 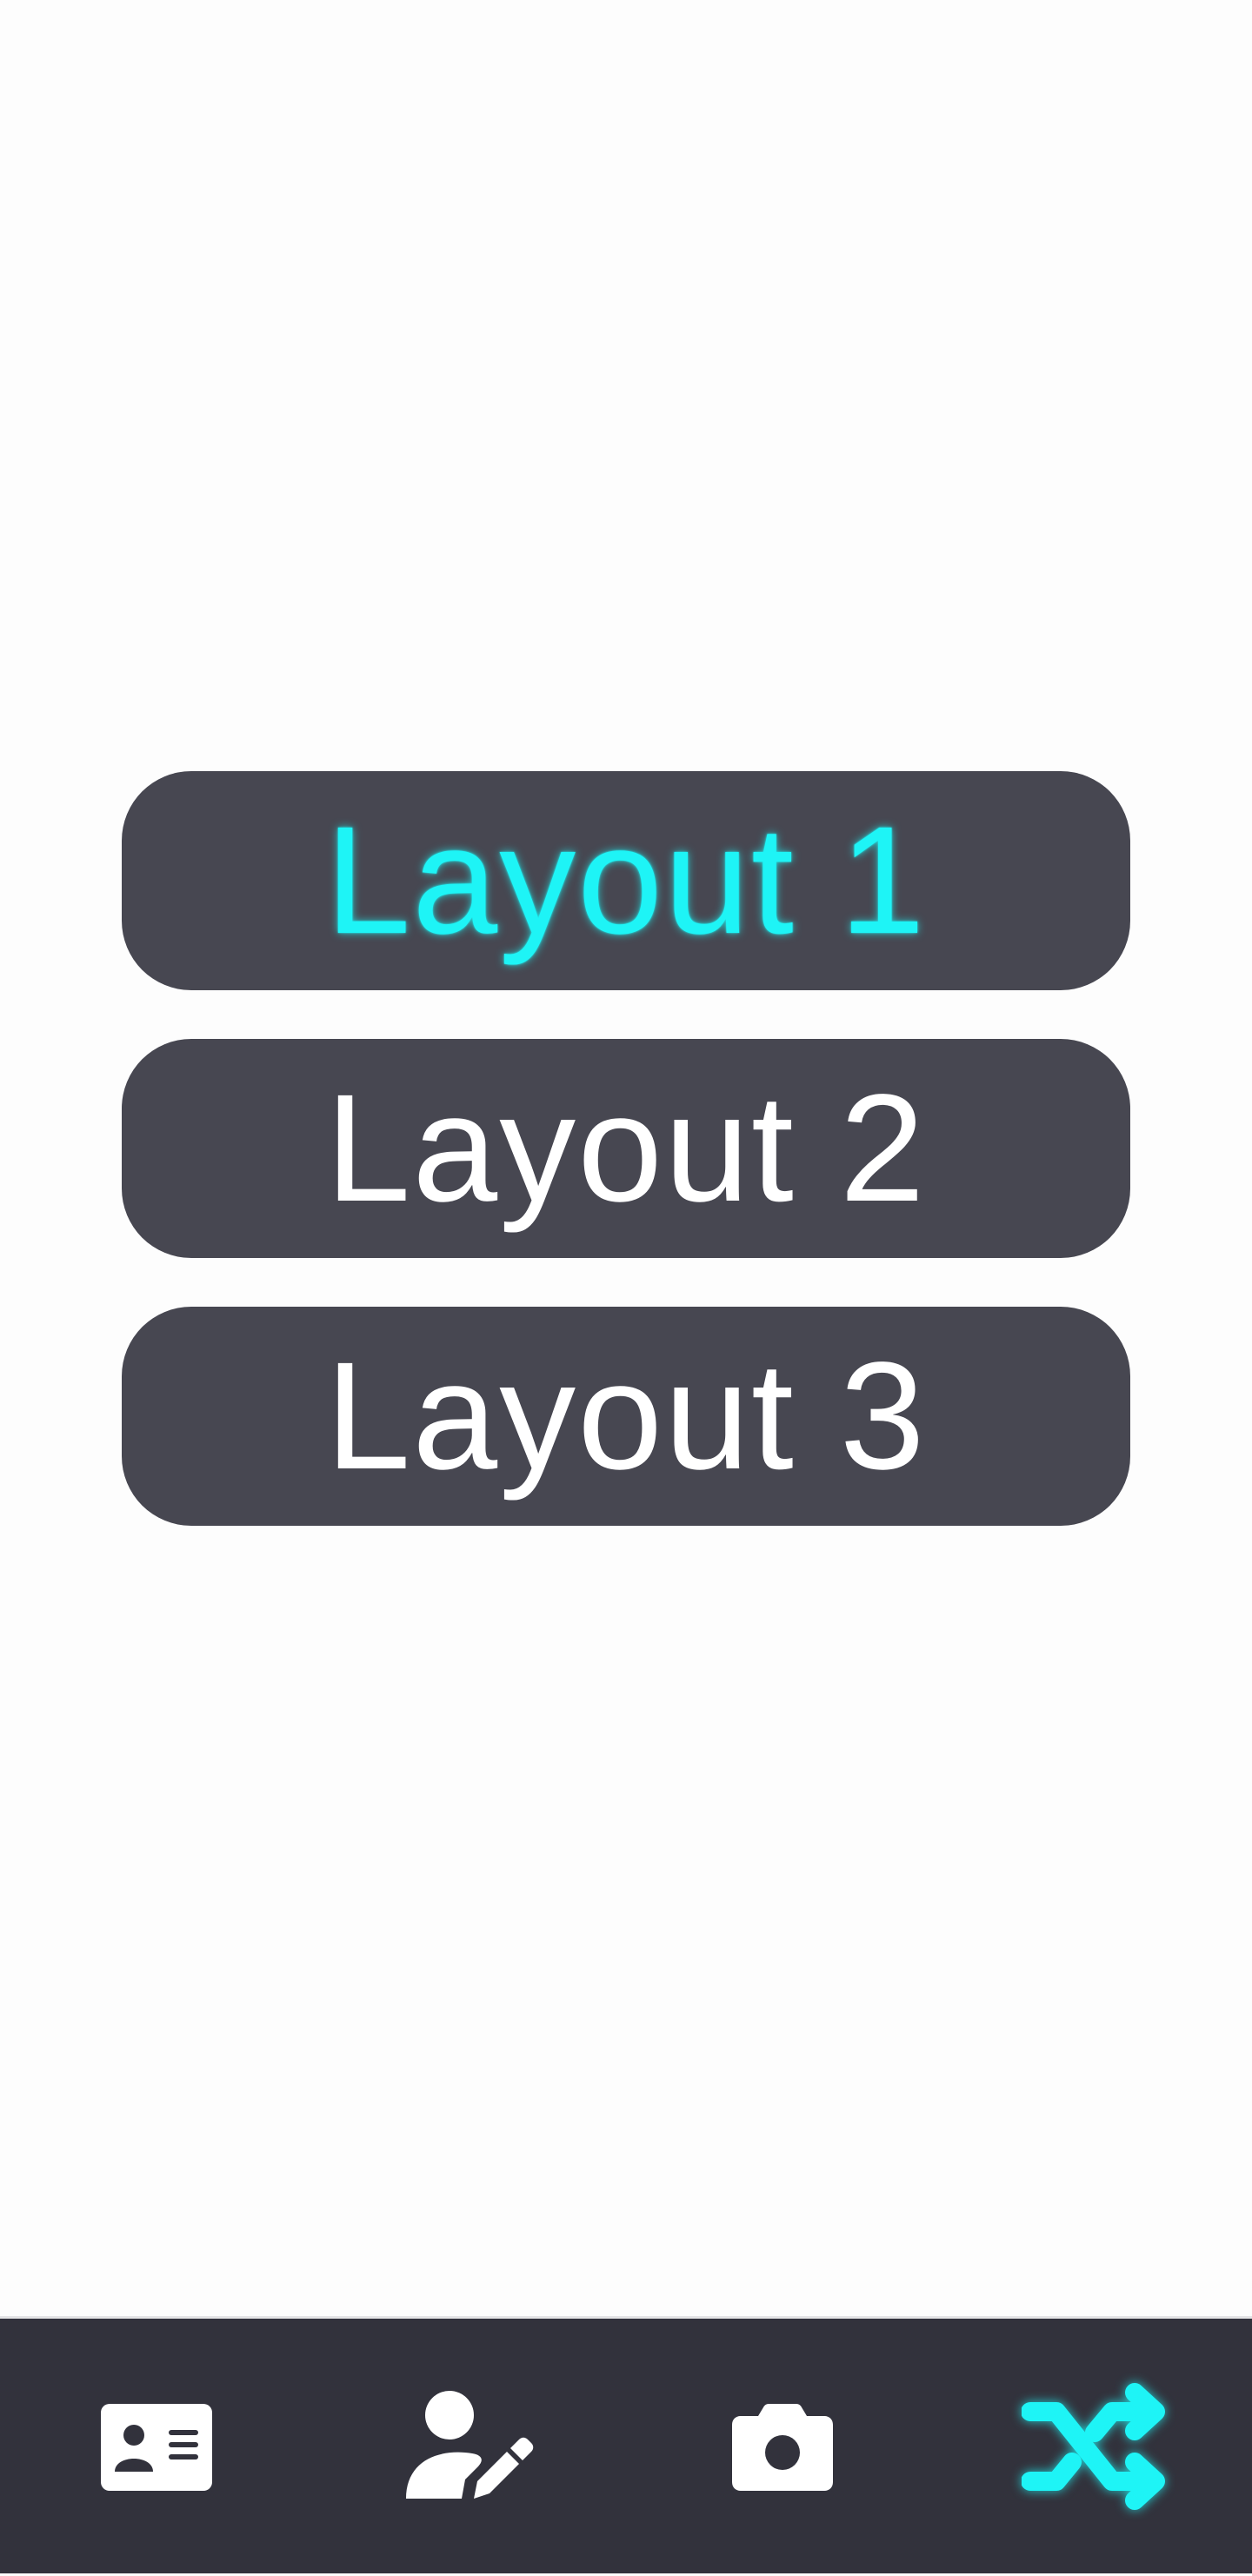 I want to click on bottom-navigation-bar, so click(x=626, y=2444).